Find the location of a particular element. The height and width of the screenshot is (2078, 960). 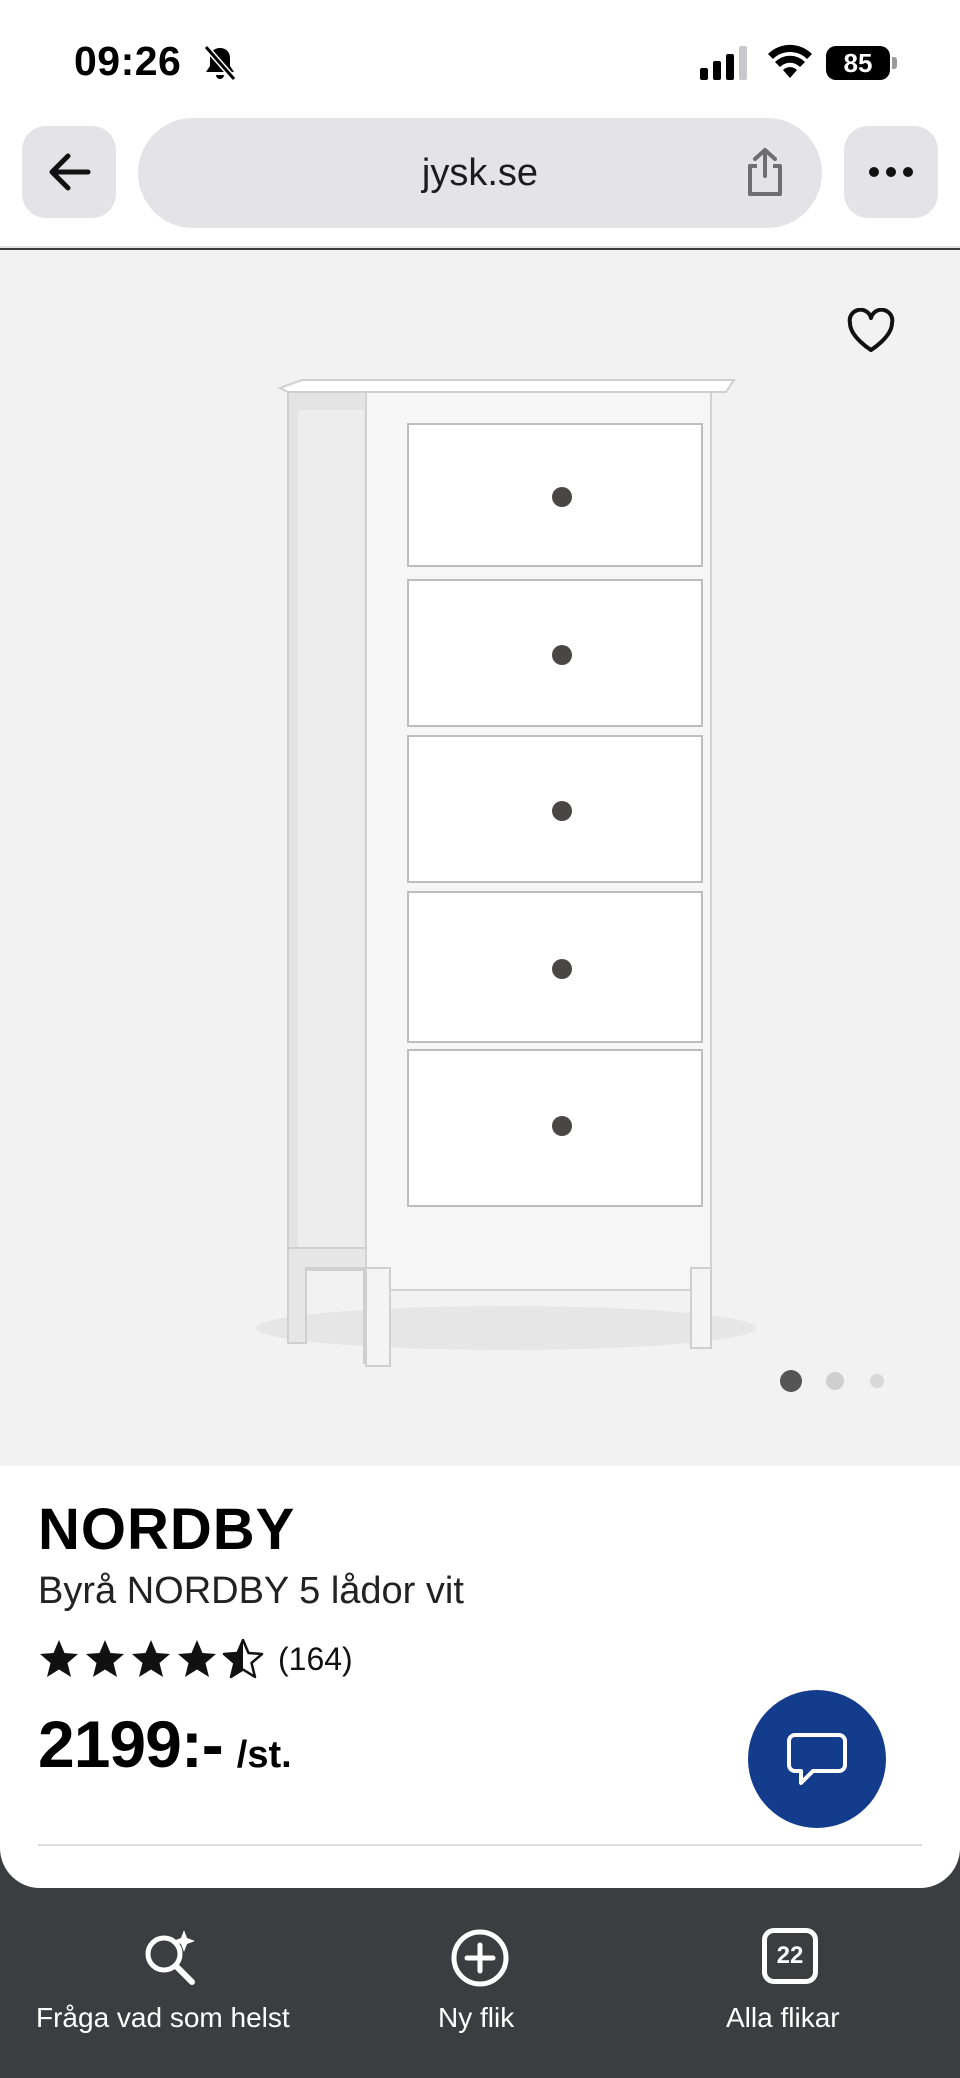

product-name: Byrå NORDBY 5 lådor vit is located at coordinates (251, 1591).